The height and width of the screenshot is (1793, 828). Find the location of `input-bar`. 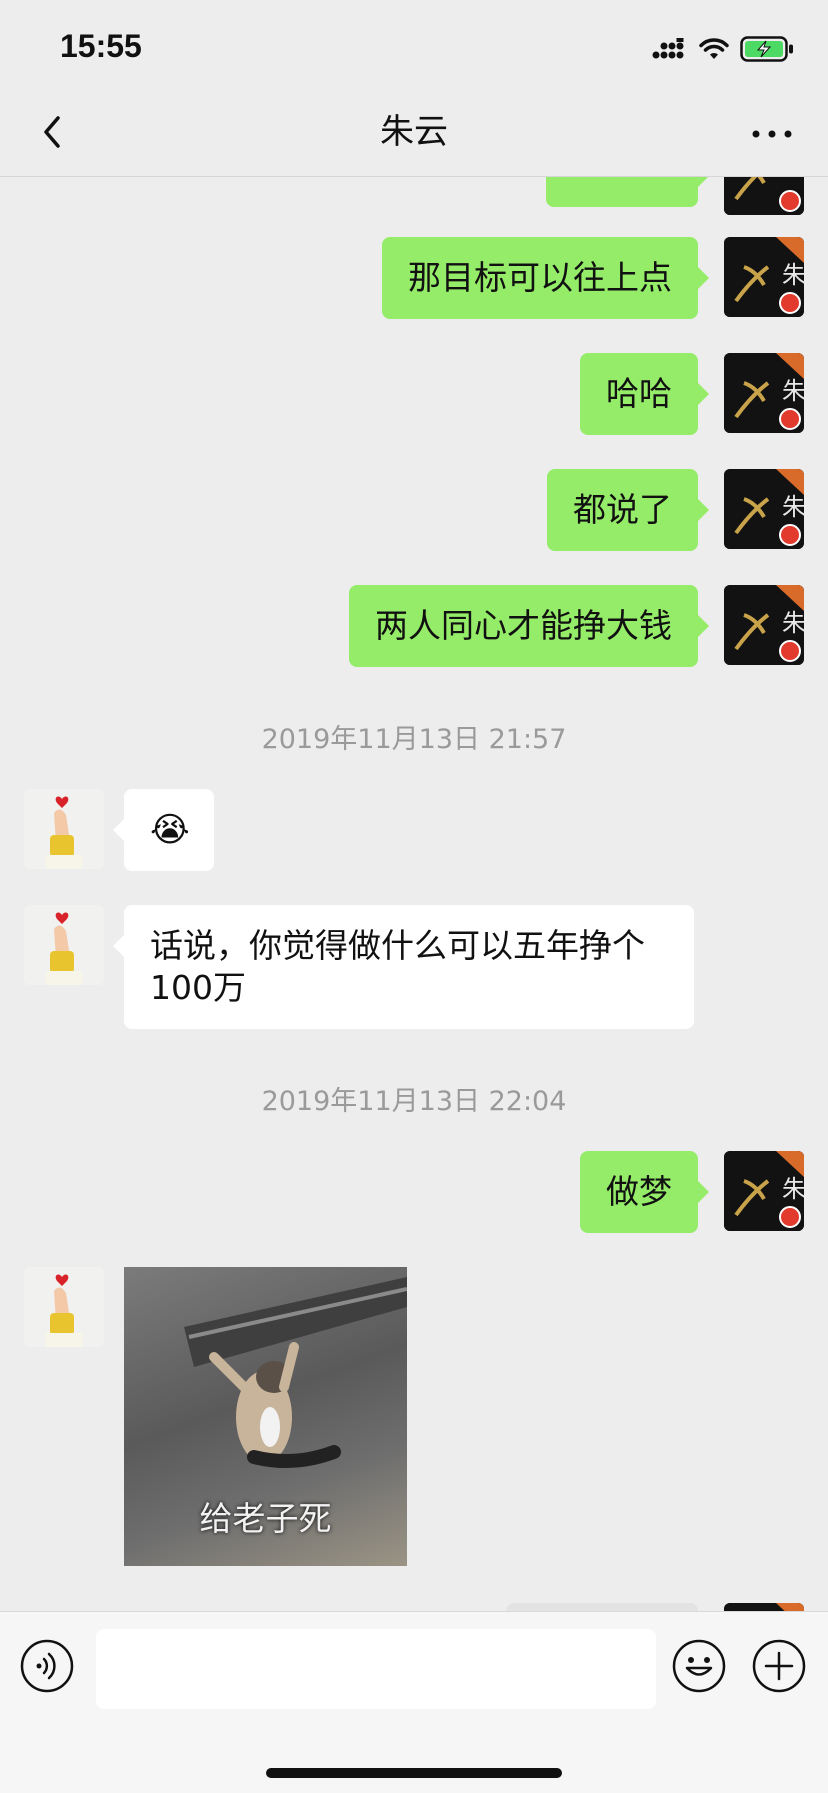

input-bar is located at coordinates (414, 1702).